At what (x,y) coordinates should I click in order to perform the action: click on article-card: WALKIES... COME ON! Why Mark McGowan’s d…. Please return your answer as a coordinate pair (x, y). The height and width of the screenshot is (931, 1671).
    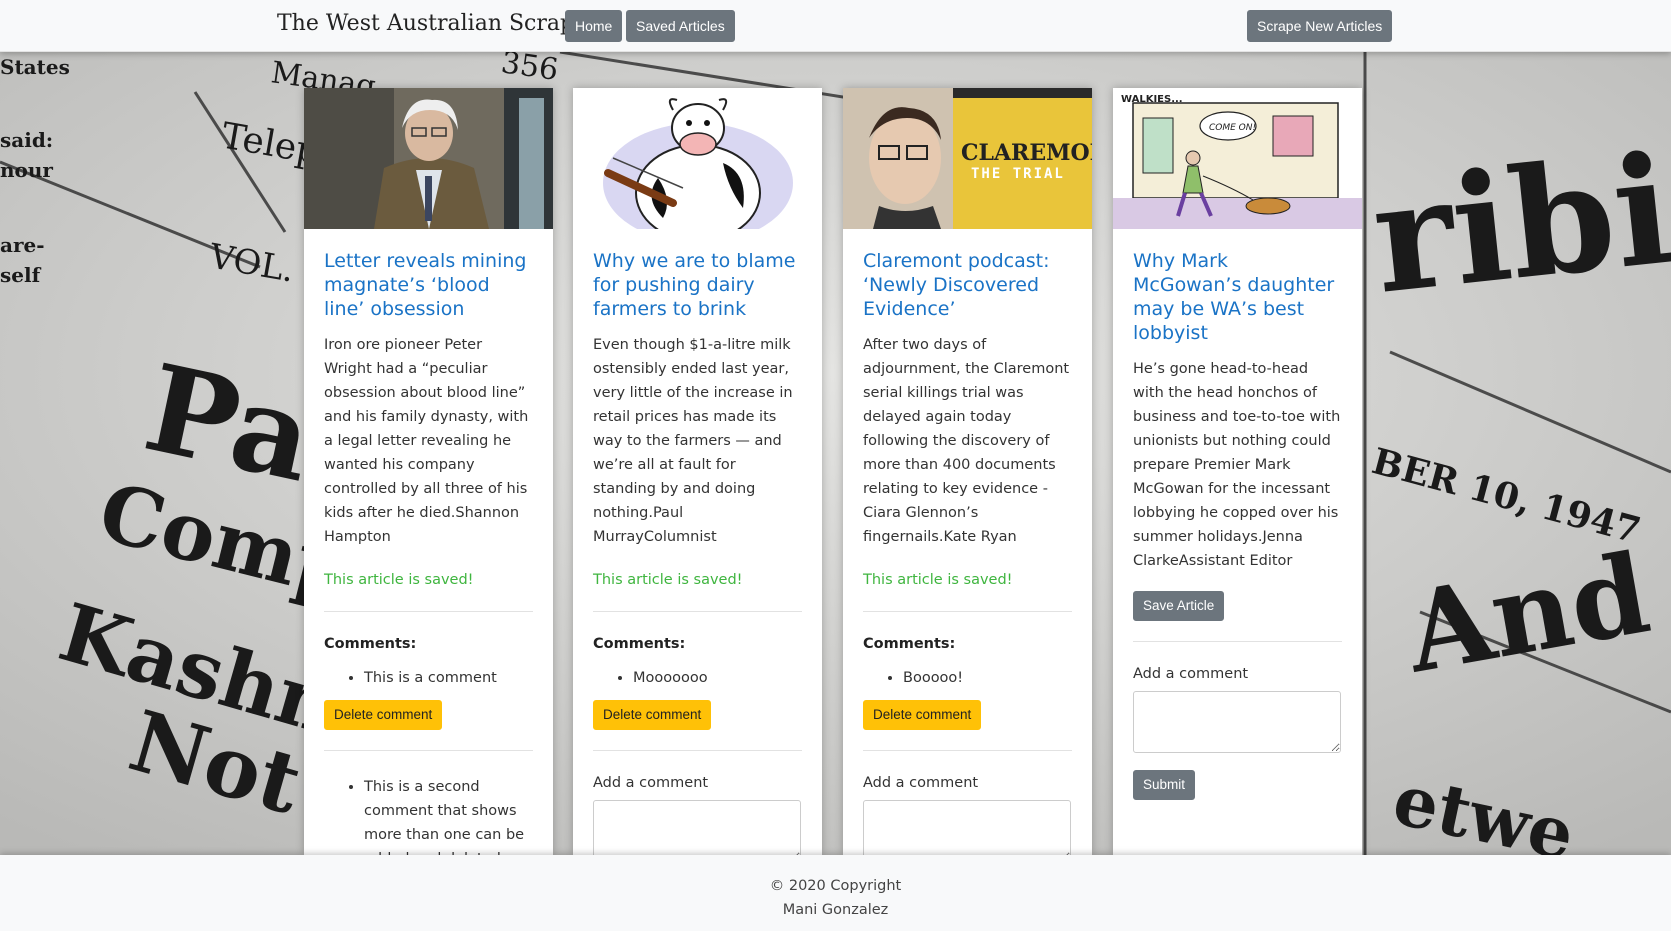
    Looking at the image, I should click on (1237, 471).